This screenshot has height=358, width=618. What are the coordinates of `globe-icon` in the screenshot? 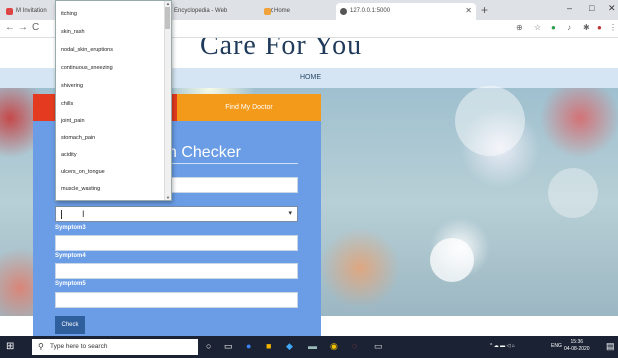 It's located at (343, 11).